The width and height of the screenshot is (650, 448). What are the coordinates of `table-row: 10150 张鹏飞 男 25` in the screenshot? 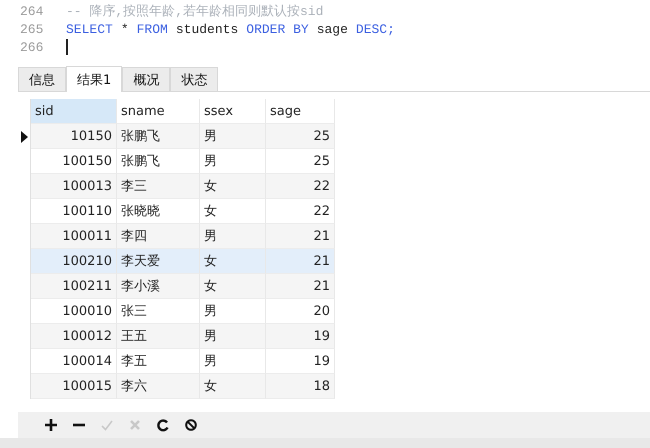 It's located at (176, 136).